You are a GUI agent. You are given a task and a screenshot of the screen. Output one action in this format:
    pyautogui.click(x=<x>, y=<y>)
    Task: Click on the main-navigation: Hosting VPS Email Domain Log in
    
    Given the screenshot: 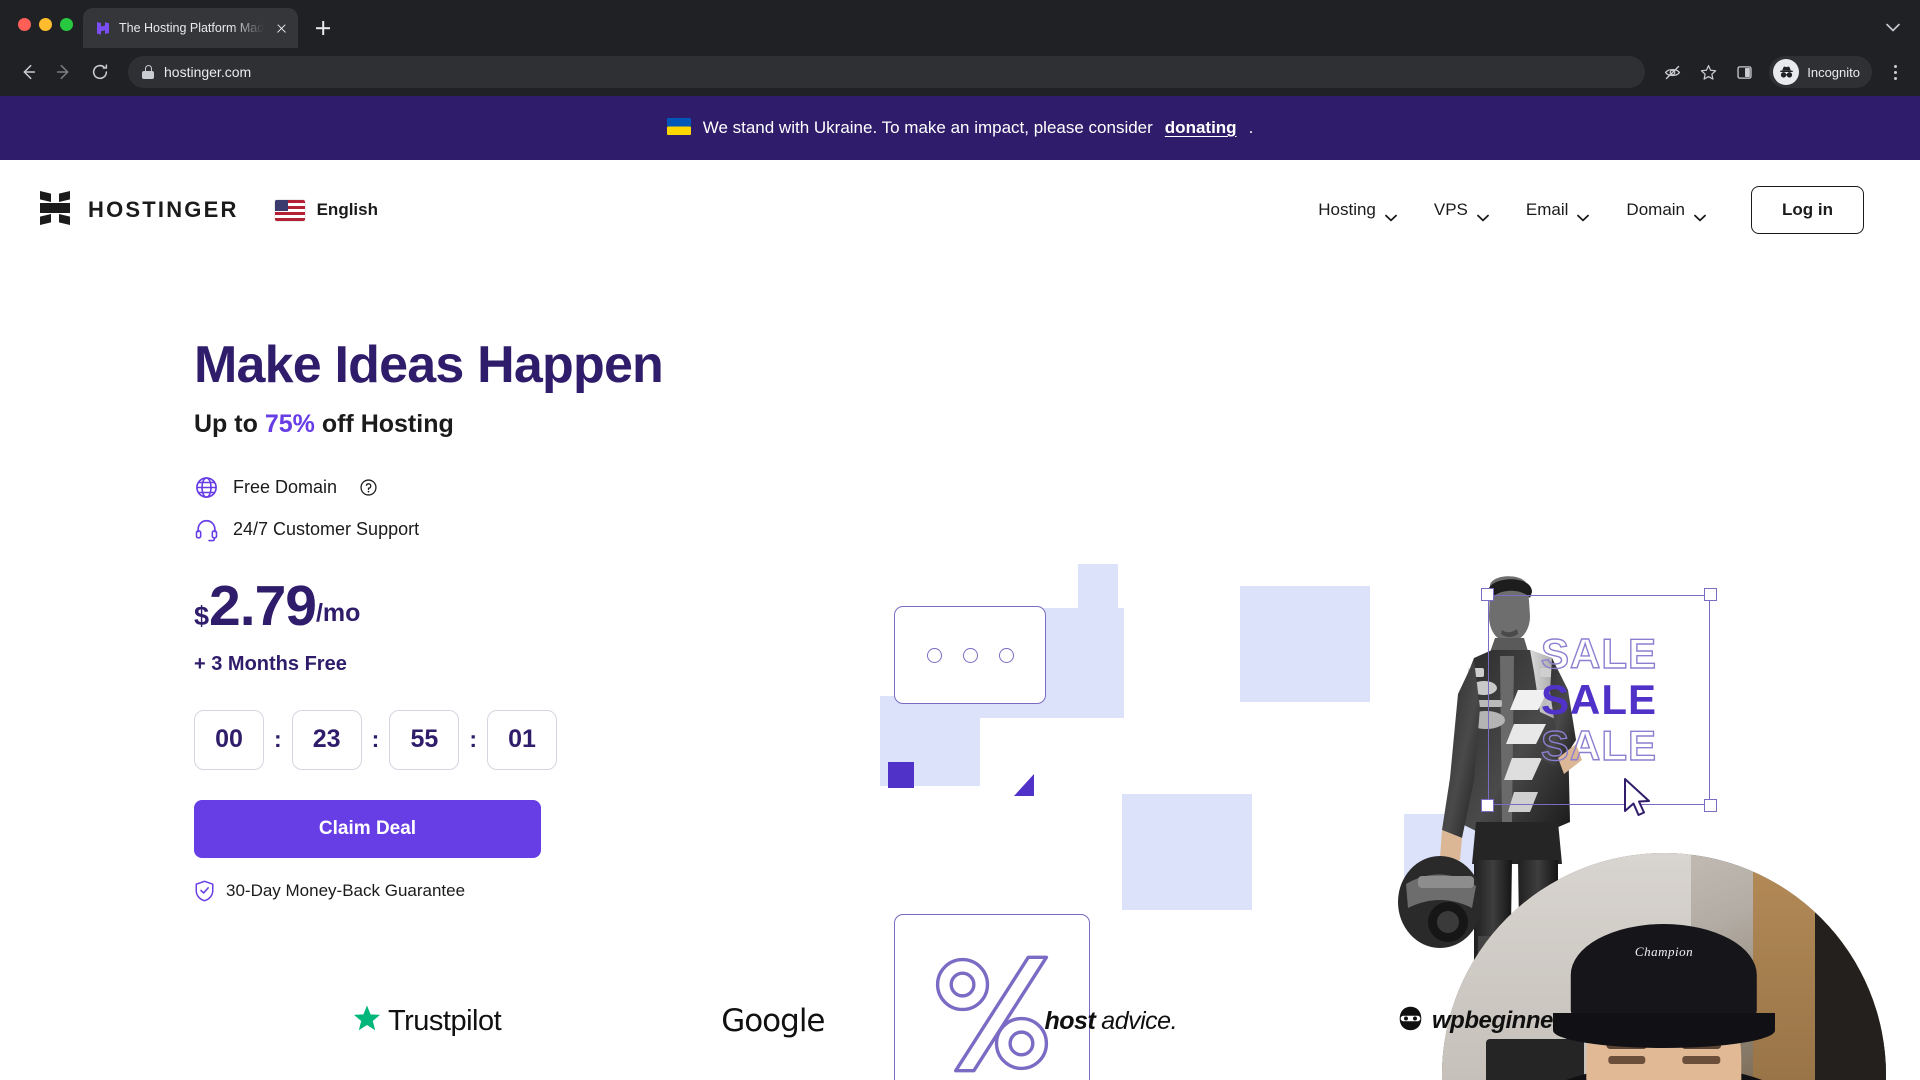 What is the action you would take?
    pyautogui.click(x=1584, y=210)
    